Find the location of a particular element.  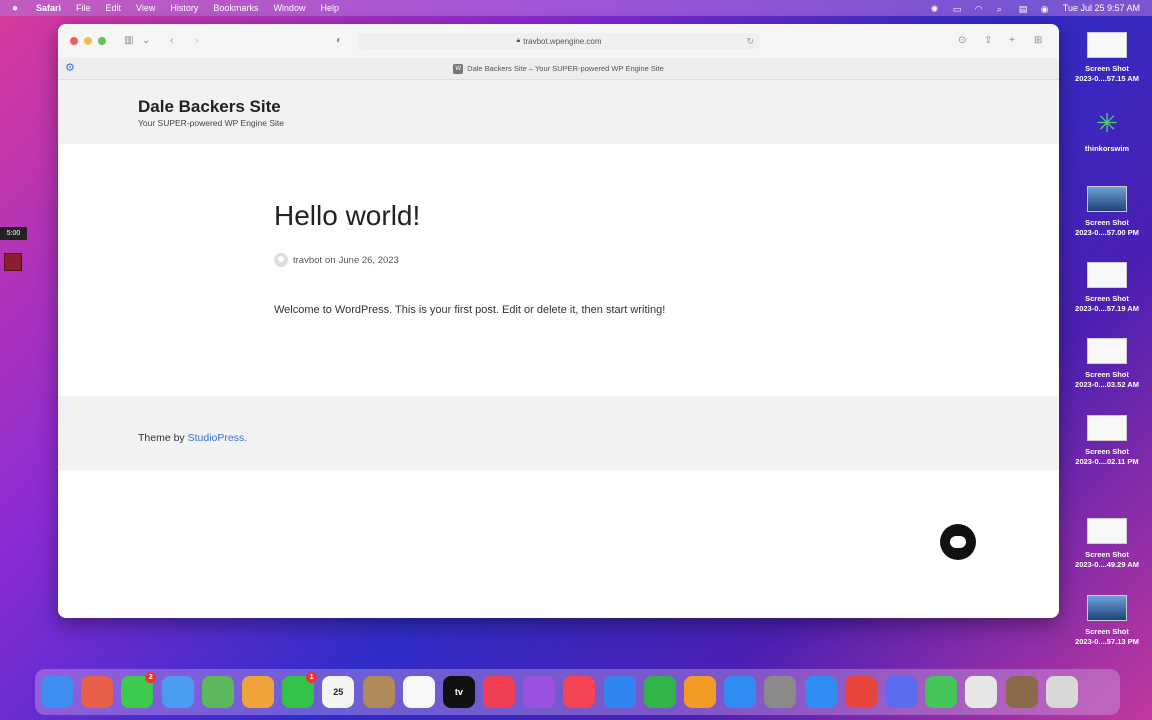

stop-recording-button is located at coordinates (13, 262).